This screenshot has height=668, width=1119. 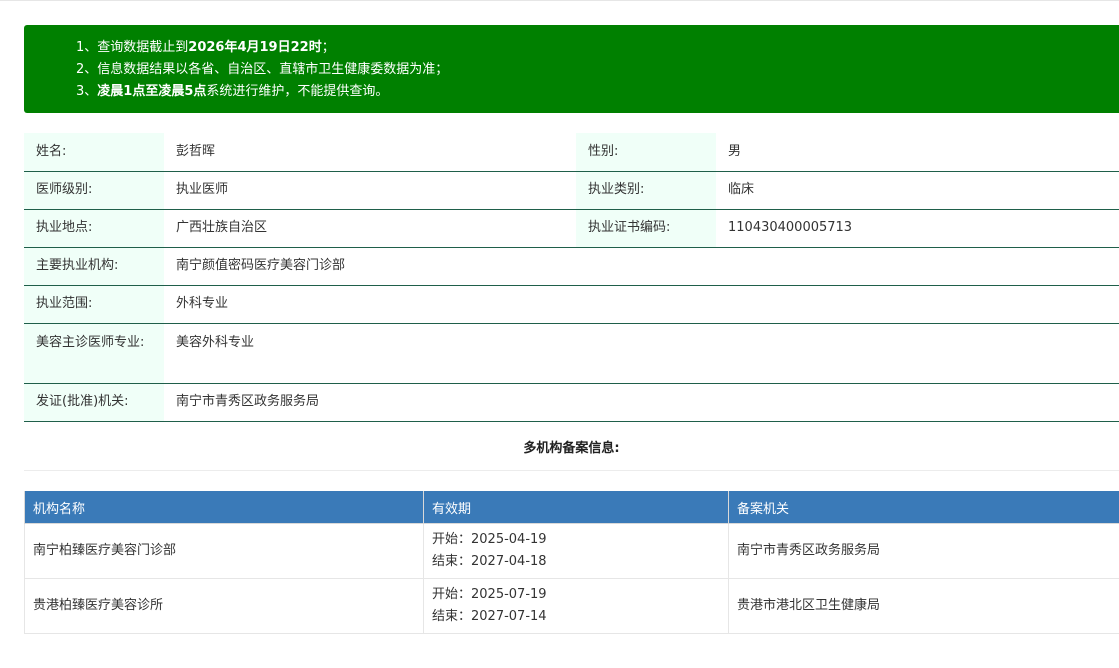 I want to click on name-value: 彭哲晖, so click(x=370, y=152).